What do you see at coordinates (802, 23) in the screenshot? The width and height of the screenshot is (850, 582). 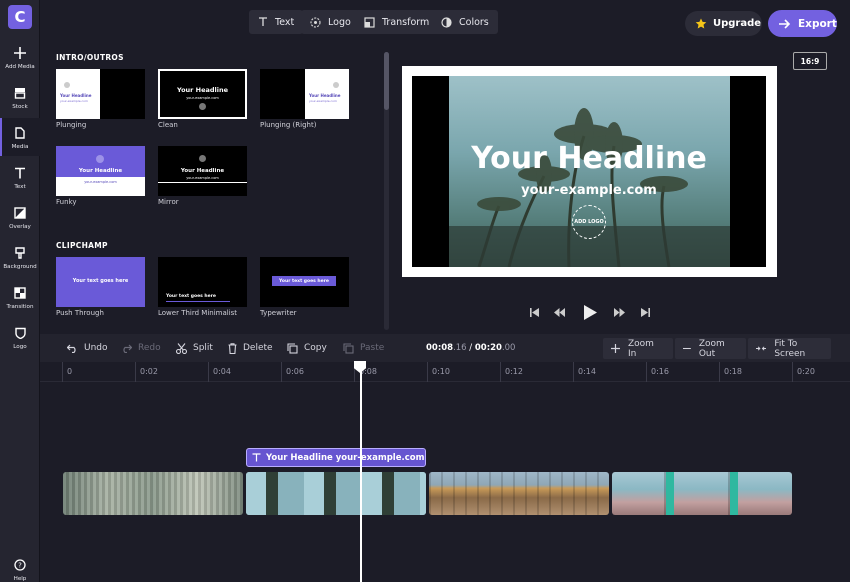 I see `export-button: Export` at bounding box center [802, 23].